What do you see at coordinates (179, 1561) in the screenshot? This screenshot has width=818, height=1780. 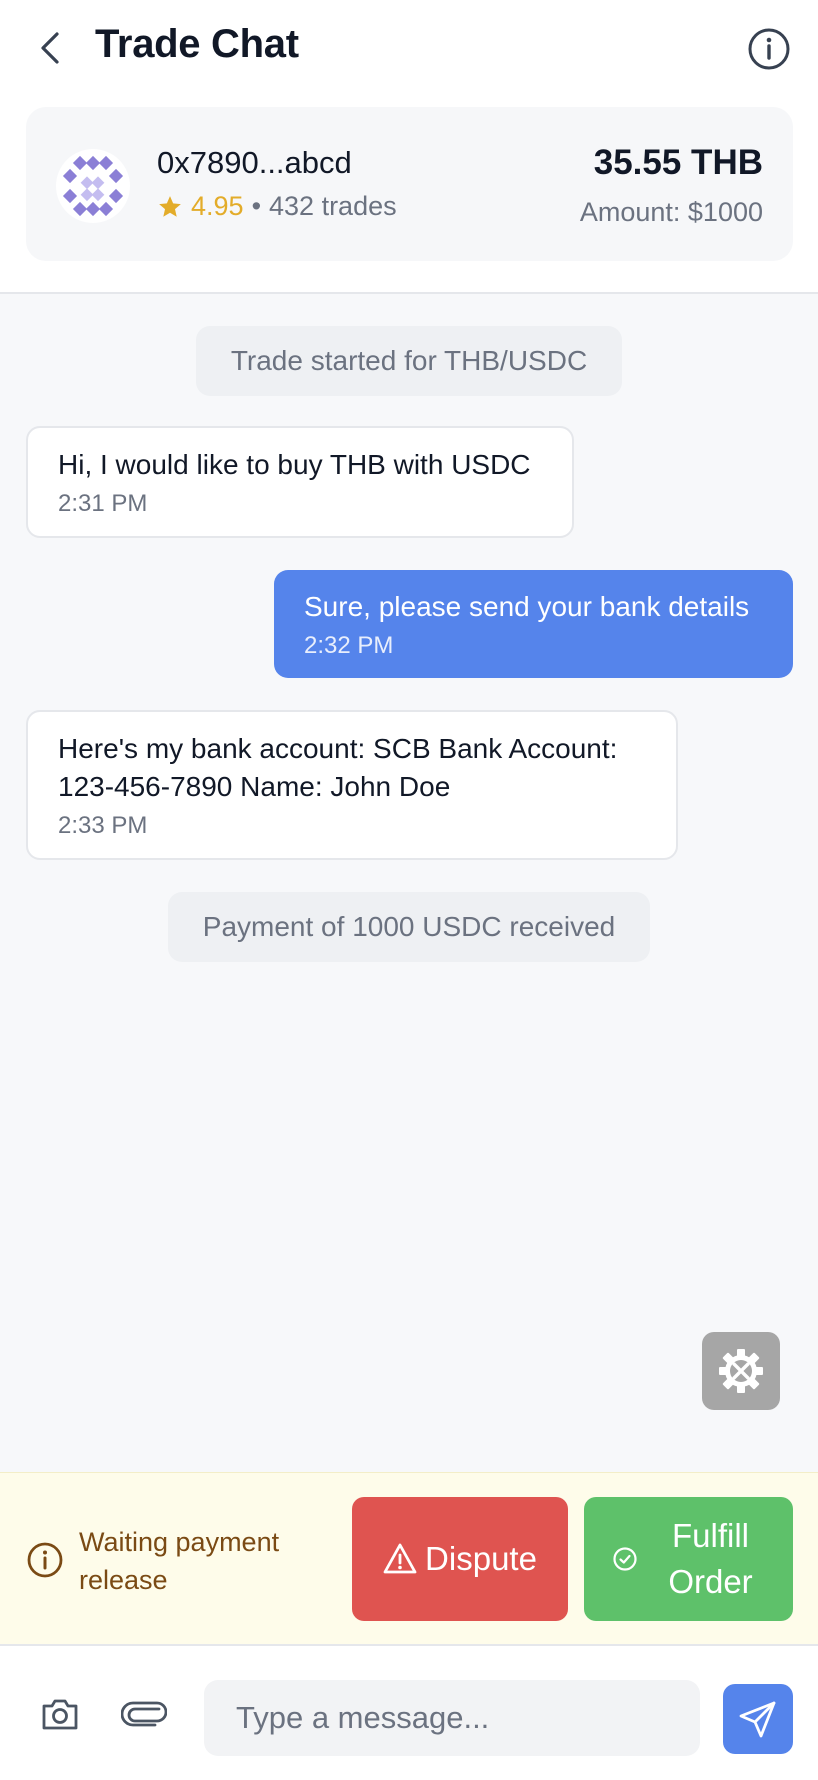 I see `status-text: Waiting payment release` at bounding box center [179, 1561].